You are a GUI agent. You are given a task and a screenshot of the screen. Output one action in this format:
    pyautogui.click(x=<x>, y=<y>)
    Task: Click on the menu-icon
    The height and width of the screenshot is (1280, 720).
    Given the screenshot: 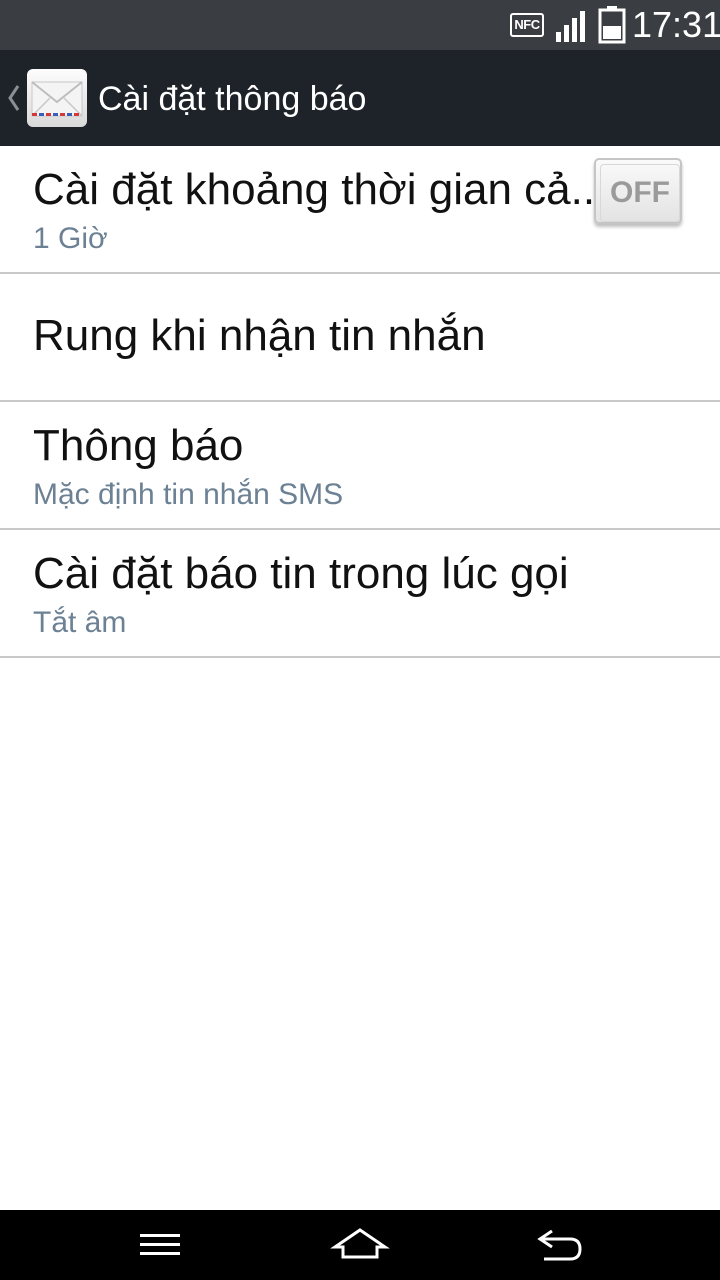 What is the action you would take?
    pyautogui.click(x=160, y=1244)
    